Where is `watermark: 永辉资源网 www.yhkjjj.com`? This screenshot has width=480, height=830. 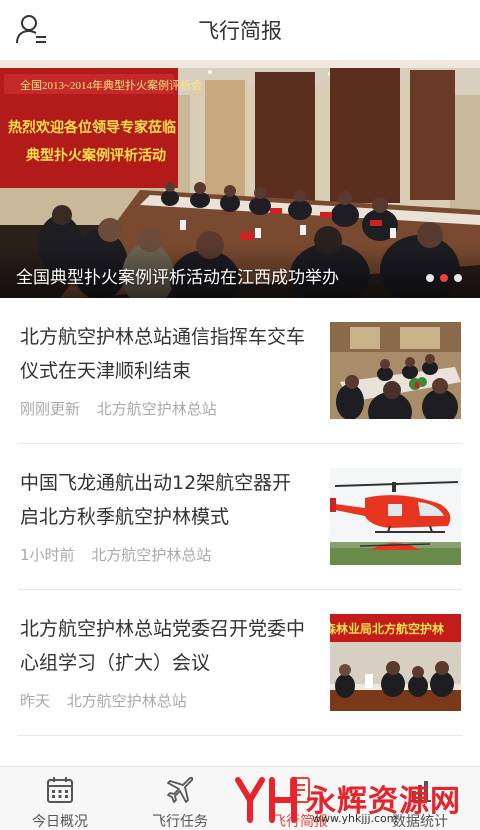
watermark: 永辉资源网 www.yhkjjj.com is located at coordinates (347, 798).